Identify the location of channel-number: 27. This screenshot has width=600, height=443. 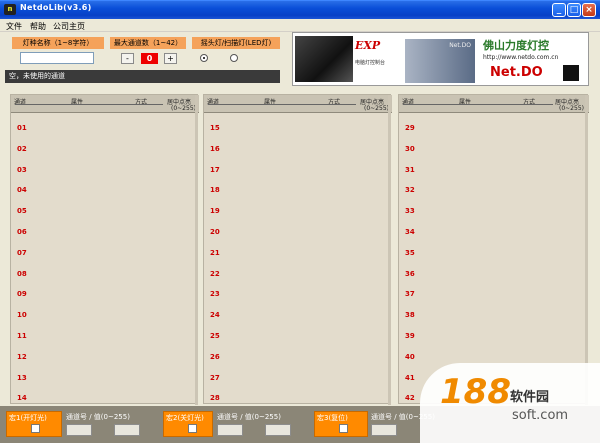
(215, 378).